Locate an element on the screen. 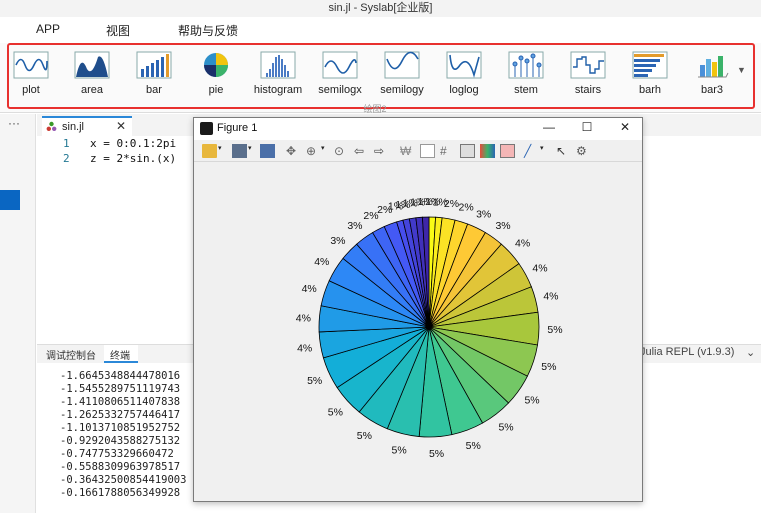 This screenshot has height=513, width=761. semilogy-icon is located at coordinates (402, 65).